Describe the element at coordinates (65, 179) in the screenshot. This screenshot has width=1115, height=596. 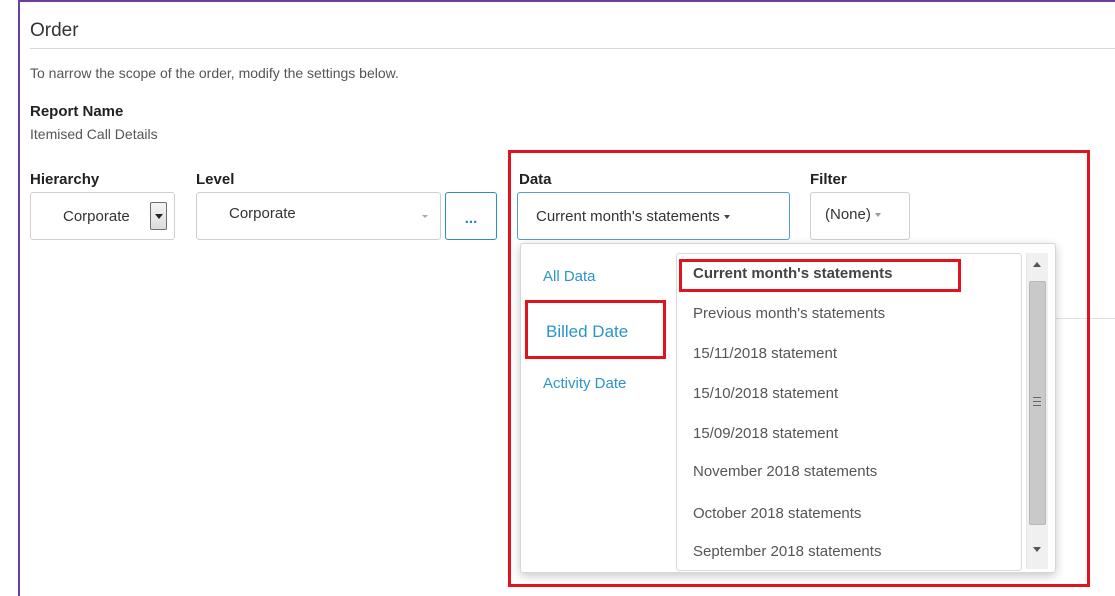
I see `hierarchy-label: Hierarchy` at that location.